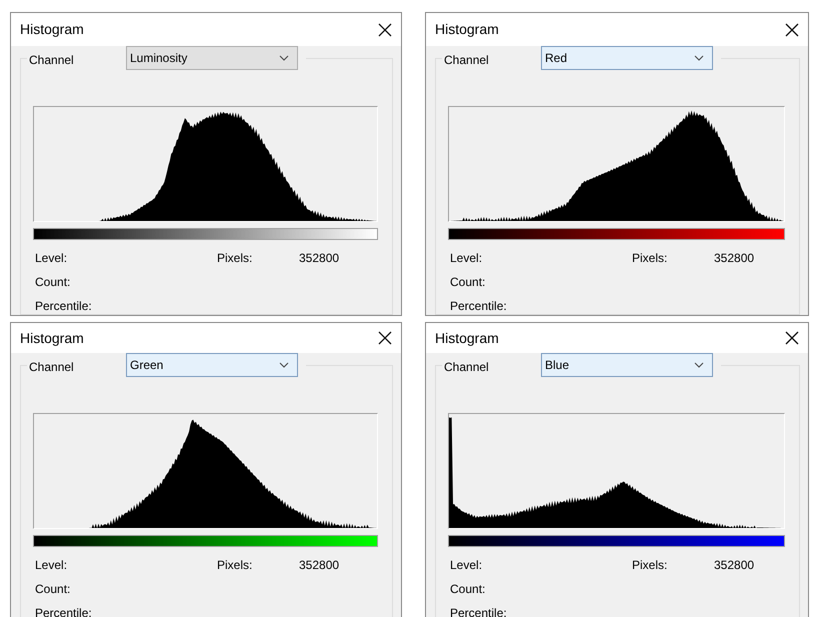  Describe the element at coordinates (212, 365) in the screenshot. I see `channel-dropdown: Green` at that location.